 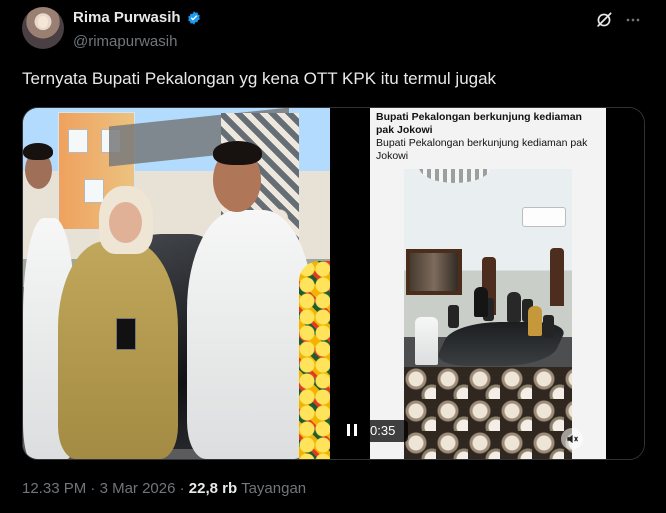 I want to click on woman-in-uniform, so click(x=118, y=350).